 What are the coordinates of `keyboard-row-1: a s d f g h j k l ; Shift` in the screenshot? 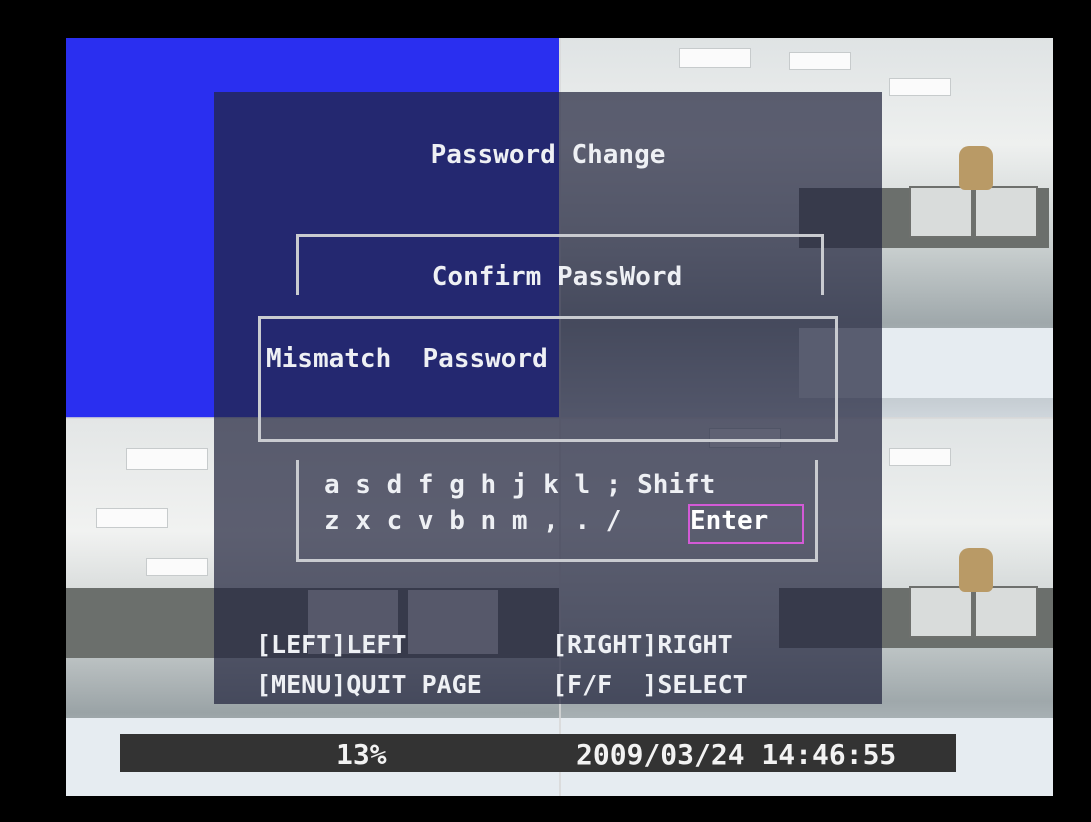 It's located at (519, 485).